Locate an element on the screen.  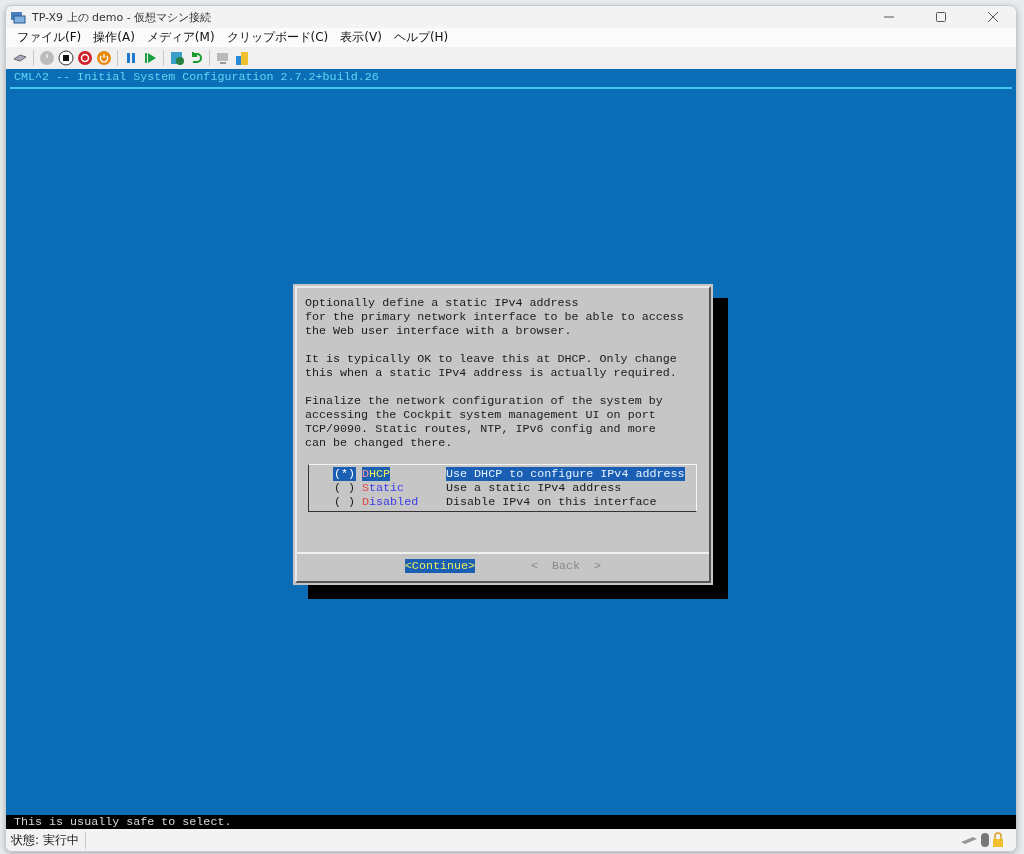
maximize-icon is located at coordinates (941, 17).